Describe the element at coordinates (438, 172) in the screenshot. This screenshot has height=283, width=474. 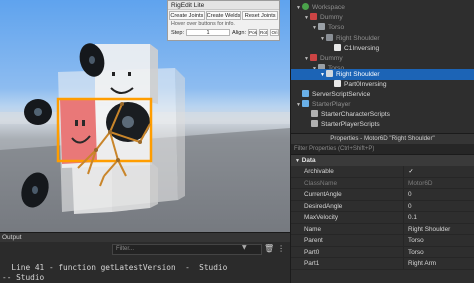
I see `property-value: ✓` at that location.